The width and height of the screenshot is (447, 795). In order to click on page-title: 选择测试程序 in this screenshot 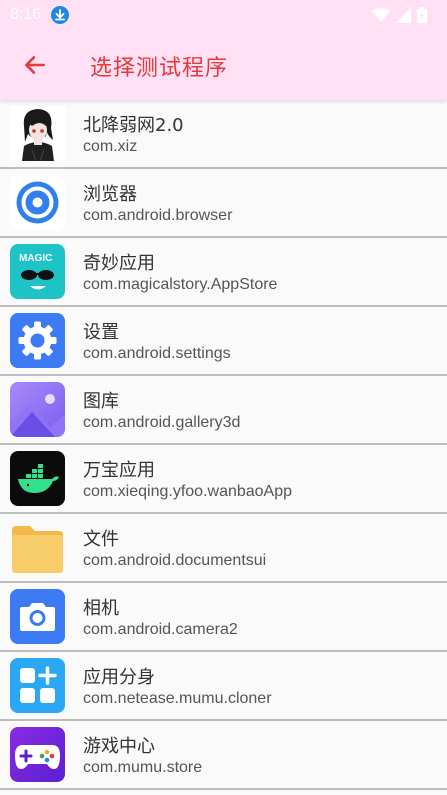, I will do `click(159, 68)`.